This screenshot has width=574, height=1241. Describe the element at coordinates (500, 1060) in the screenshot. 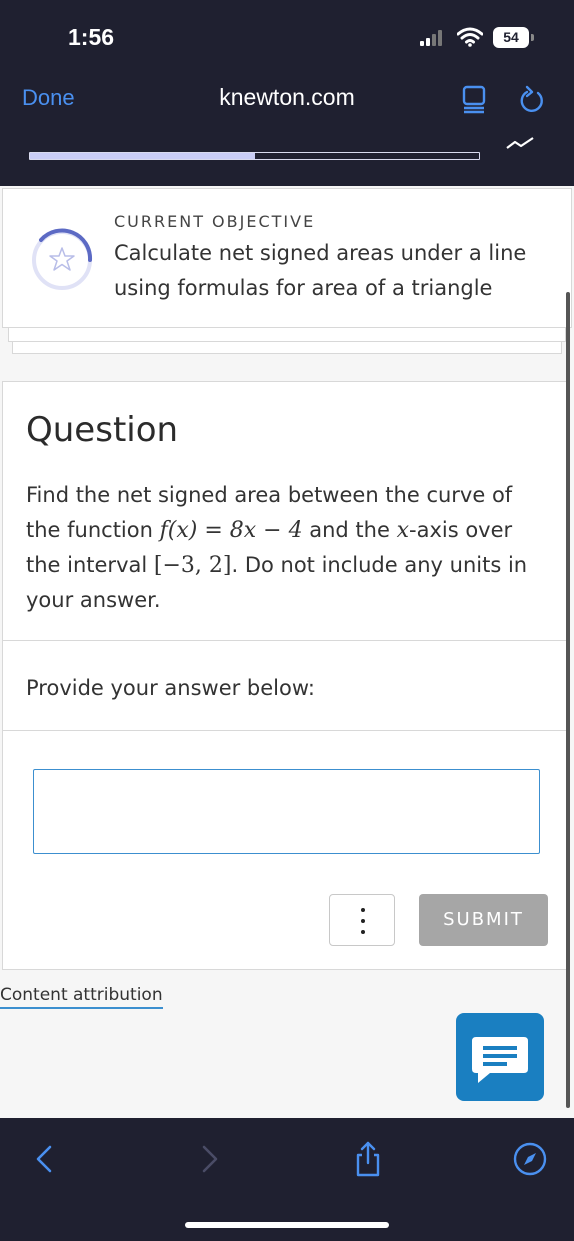

I see `chat-icon` at that location.